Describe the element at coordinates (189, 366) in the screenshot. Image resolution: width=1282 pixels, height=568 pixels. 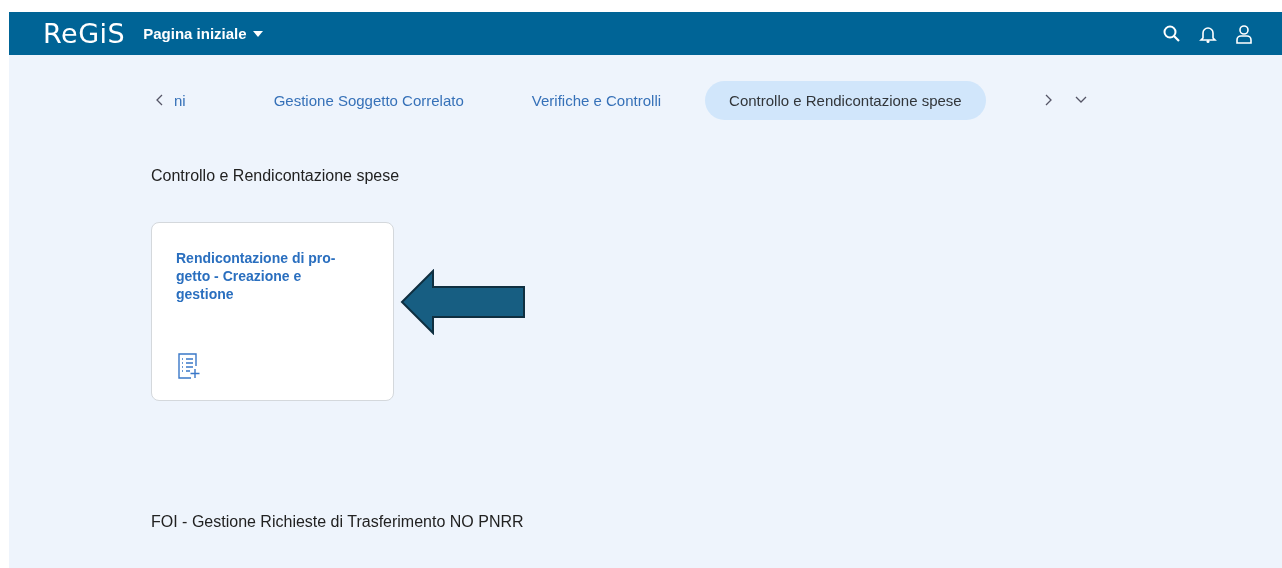
I see `list-add-icon` at that location.